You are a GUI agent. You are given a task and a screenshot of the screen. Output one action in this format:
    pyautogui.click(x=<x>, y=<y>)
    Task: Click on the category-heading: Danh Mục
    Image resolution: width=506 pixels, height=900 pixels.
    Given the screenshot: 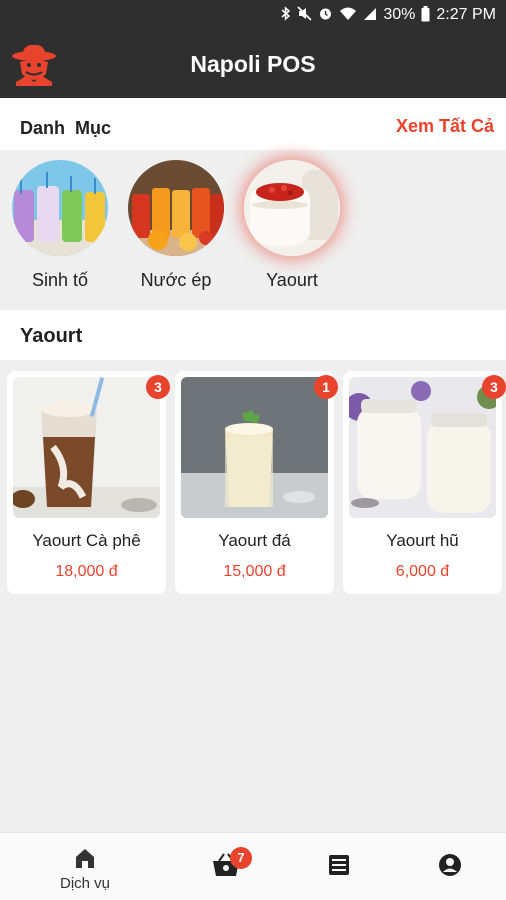 What is the action you would take?
    pyautogui.click(x=66, y=128)
    